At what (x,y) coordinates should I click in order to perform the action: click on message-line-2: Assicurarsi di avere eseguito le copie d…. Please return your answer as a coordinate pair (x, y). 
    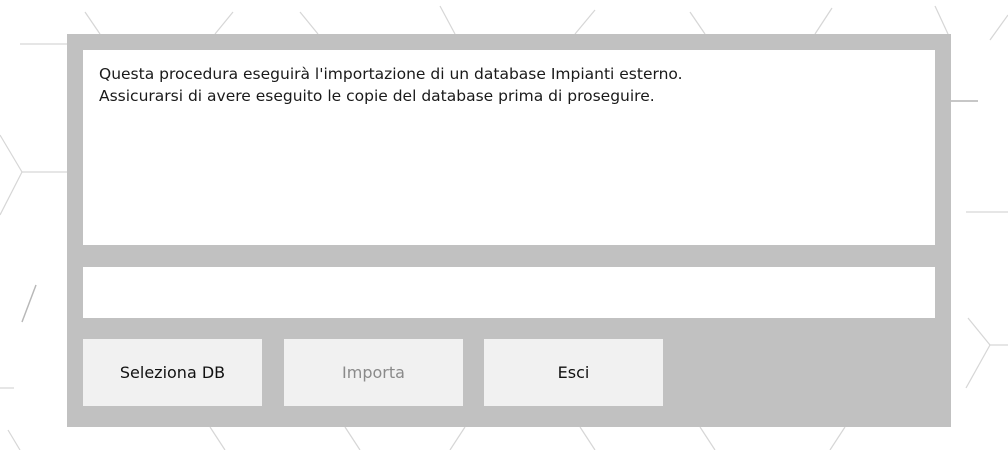
    Looking at the image, I should click on (377, 96).